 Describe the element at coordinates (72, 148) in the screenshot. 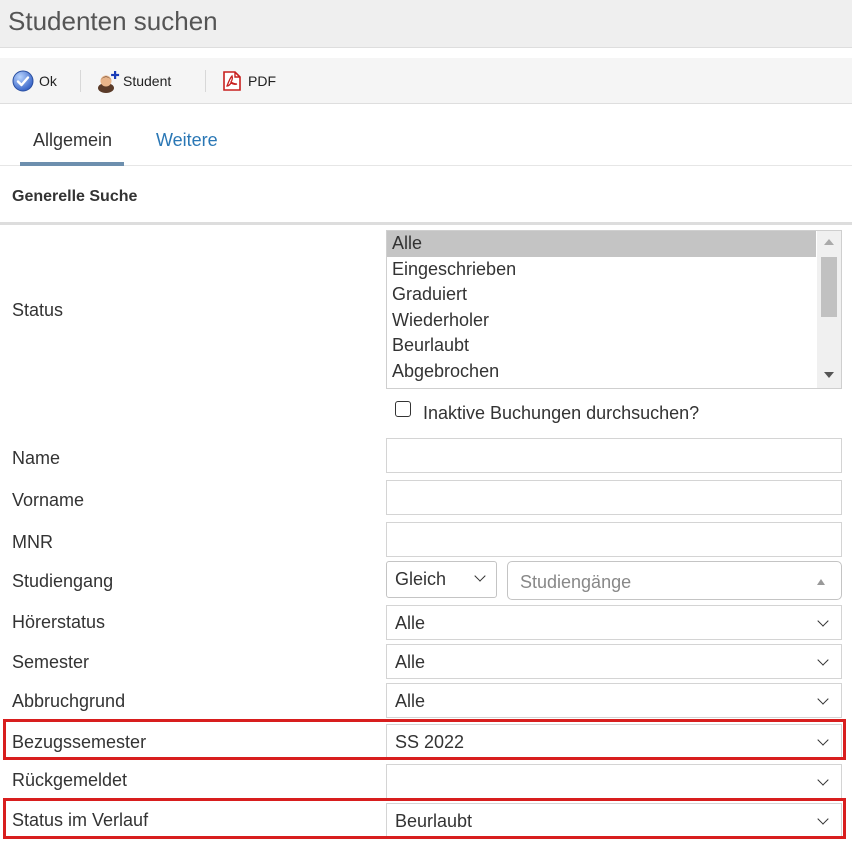

I see `tab-allgemein: Allgemein` at that location.